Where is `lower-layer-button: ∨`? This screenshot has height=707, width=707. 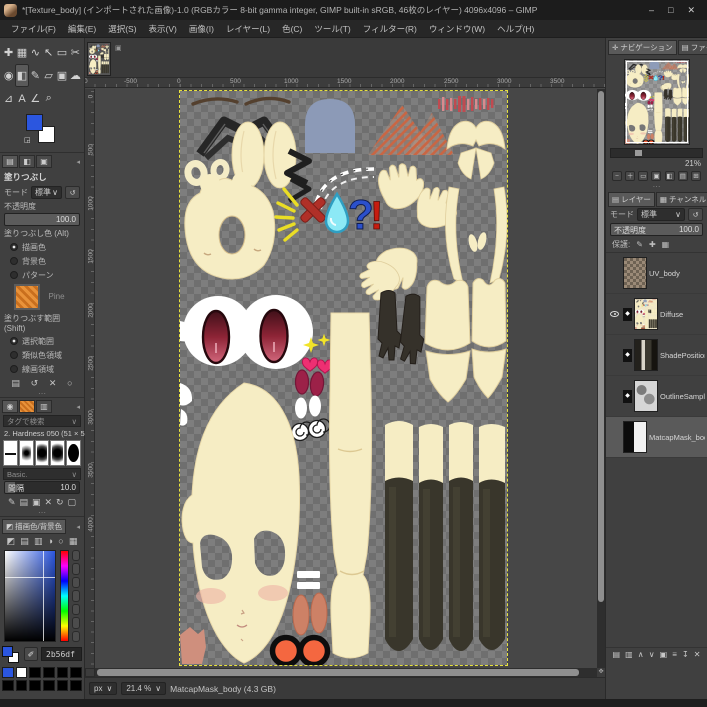
lower-layer-button: ∨ is located at coordinates (652, 654).